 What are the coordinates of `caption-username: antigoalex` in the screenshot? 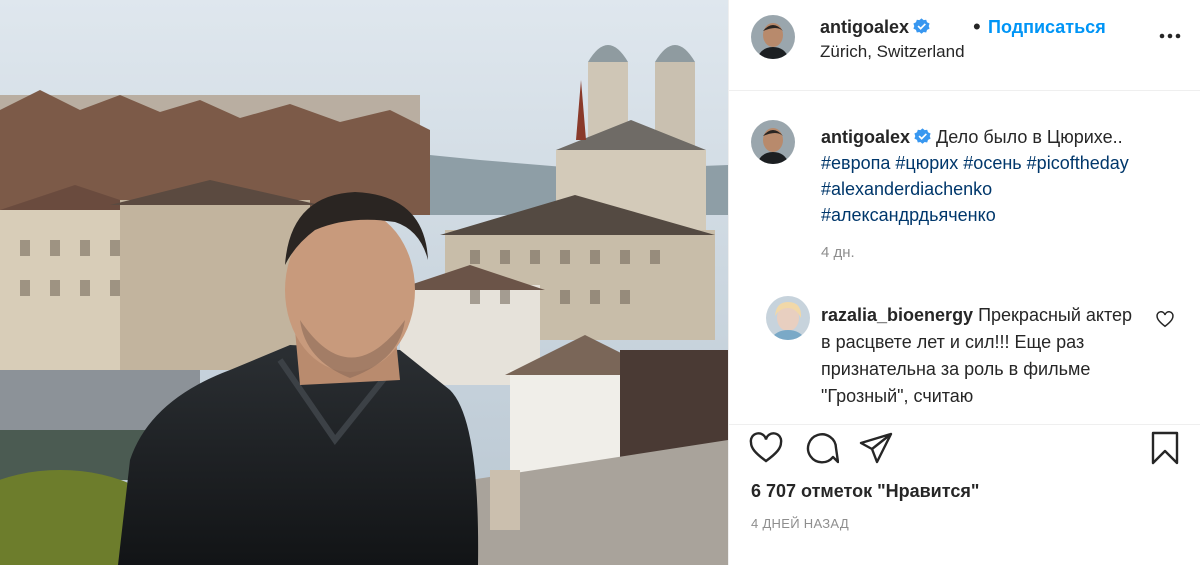 It's located at (865, 137).